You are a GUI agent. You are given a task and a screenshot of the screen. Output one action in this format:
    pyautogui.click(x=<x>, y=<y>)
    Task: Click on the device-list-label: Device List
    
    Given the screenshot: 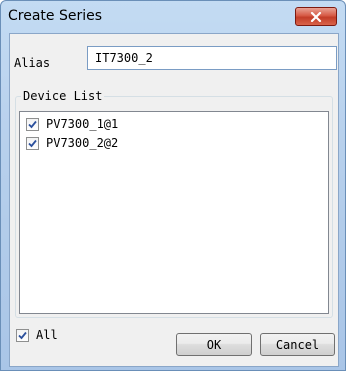 What is the action you would take?
    pyautogui.click(x=63, y=96)
    